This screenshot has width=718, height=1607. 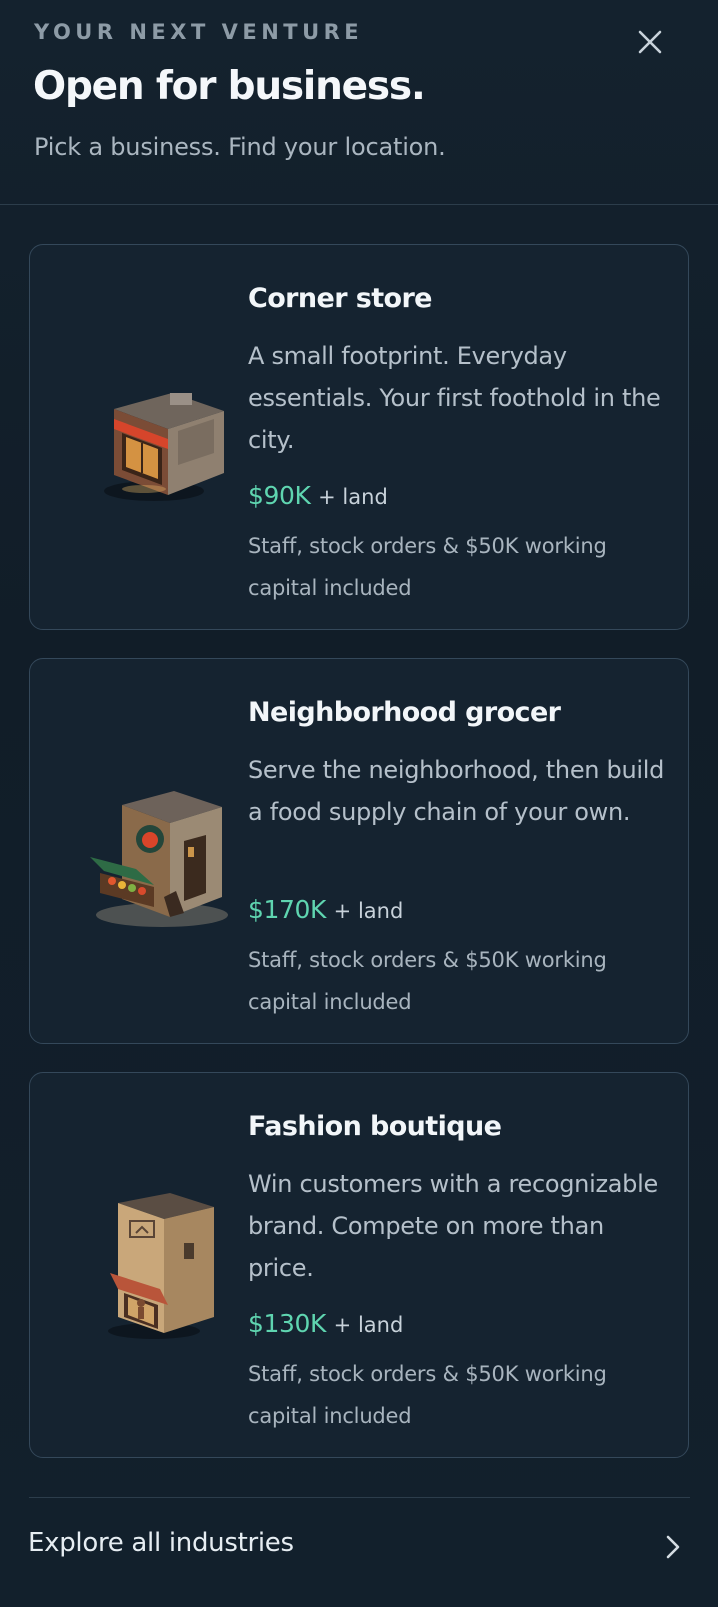 What do you see at coordinates (404, 712) in the screenshot?
I see `business-name: Neighborhood grocer` at bounding box center [404, 712].